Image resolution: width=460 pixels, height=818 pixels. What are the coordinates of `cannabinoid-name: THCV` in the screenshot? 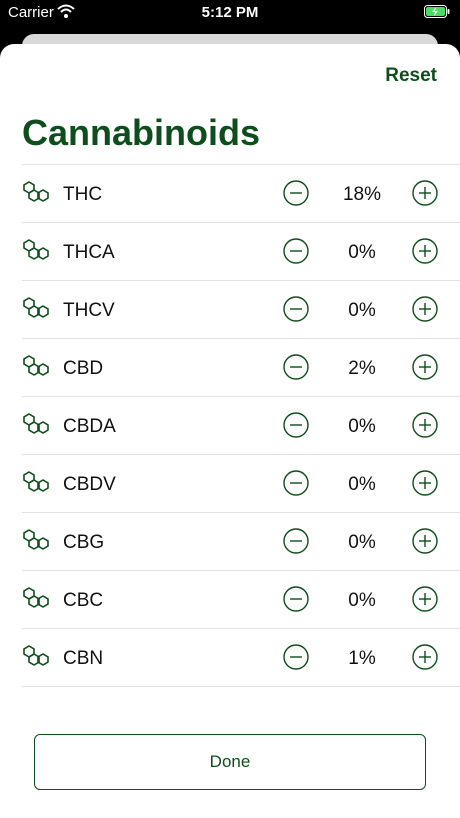 It's located at (89, 310).